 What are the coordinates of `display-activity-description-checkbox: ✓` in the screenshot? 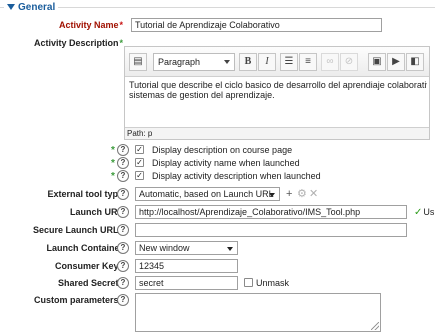 It's located at (139, 175).